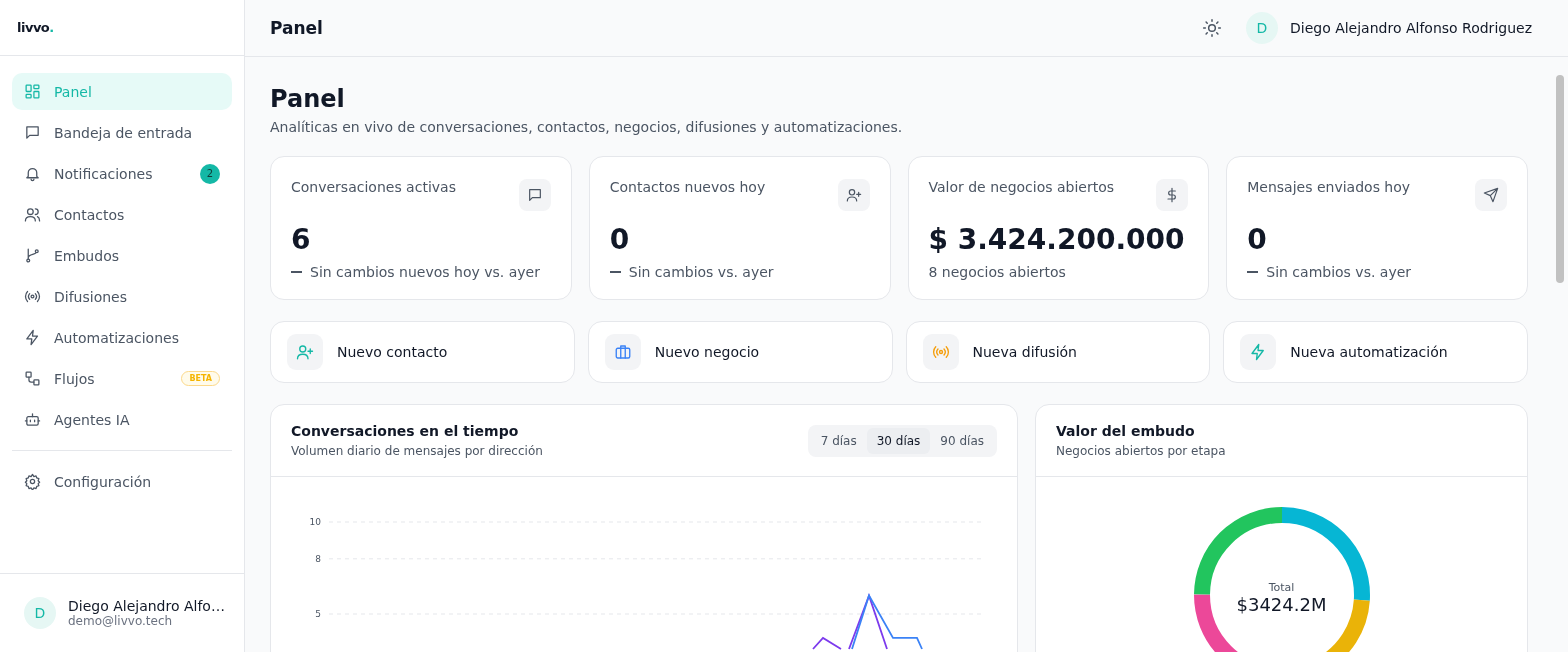 The width and height of the screenshot is (1568, 652). Describe the element at coordinates (32, 214) in the screenshot. I see `people-icon` at that location.